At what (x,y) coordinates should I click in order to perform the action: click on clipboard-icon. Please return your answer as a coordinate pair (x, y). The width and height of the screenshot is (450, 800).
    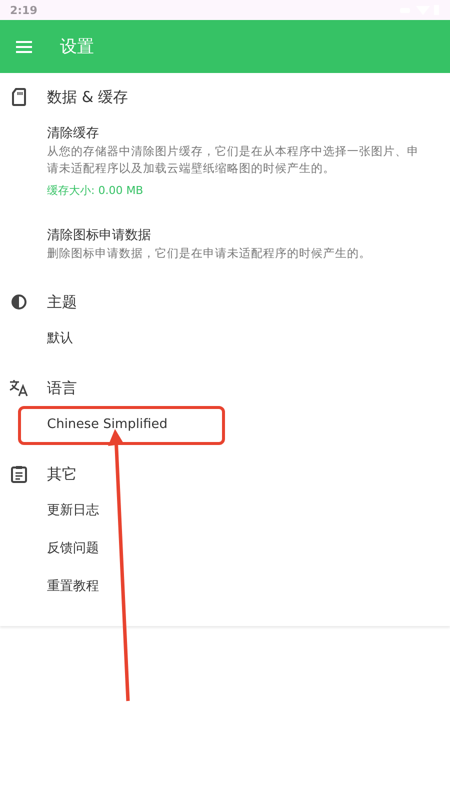
    Looking at the image, I should click on (18, 474).